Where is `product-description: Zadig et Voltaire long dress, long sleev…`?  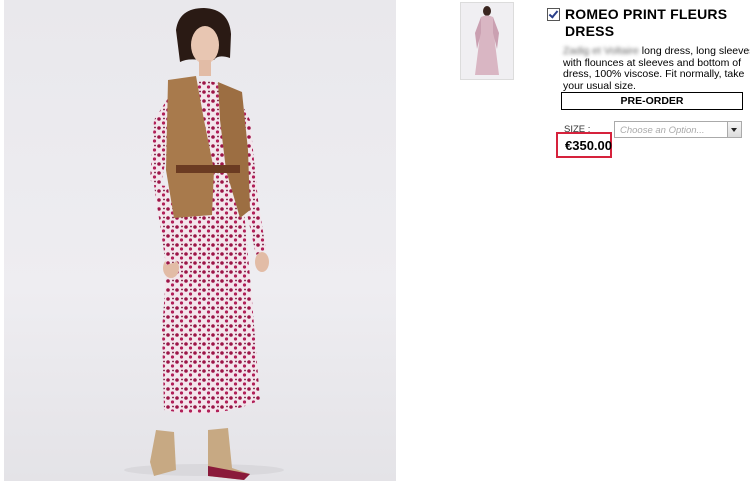 product-description: Zadig et Voltaire long dress, long sleev… is located at coordinates (648, 68).